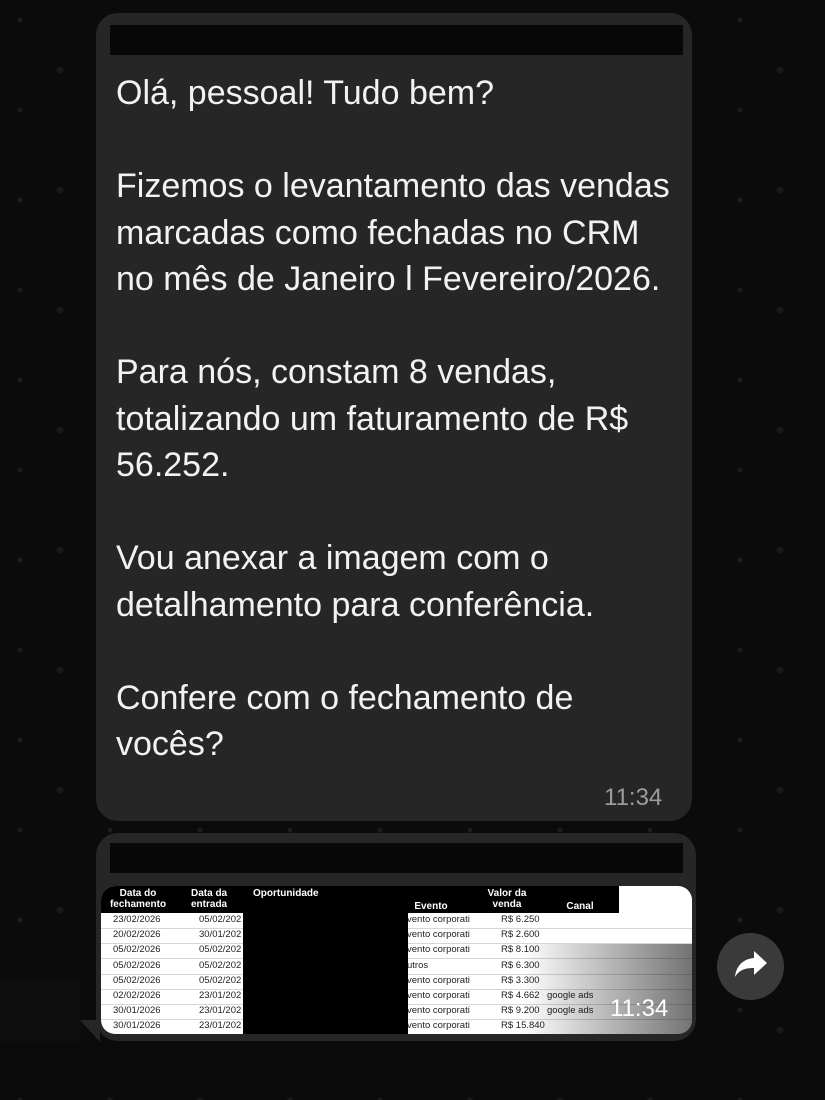  What do you see at coordinates (520, 919) in the screenshot?
I see `table-cell-valor: R$ 6.250` at bounding box center [520, 919].